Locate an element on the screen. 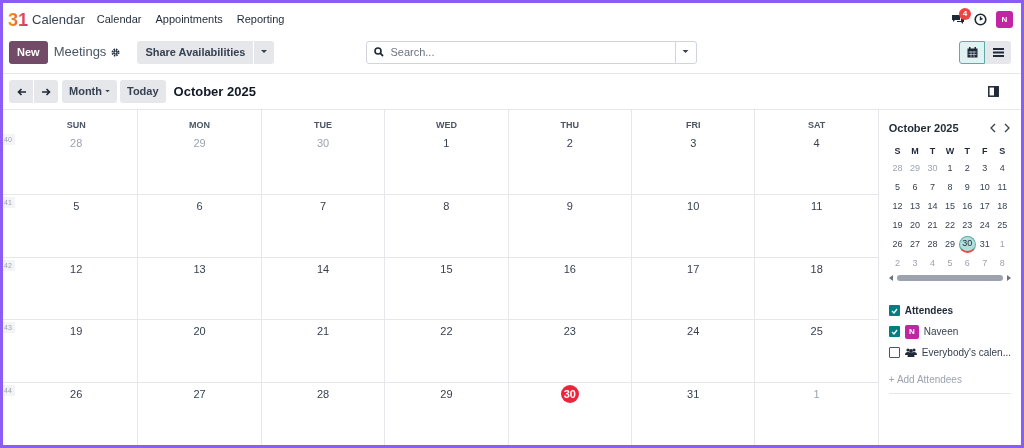 Image resolution: width=1024 pixels, height=448 pixels. mini-calendar-day: 9 is located at coordinates (967, 187).